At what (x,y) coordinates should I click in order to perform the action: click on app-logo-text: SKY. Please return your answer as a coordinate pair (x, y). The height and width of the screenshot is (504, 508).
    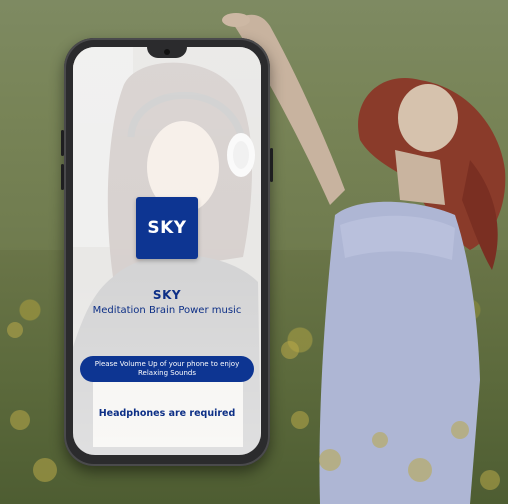
    Looking at the image, I should click on (167, 228).